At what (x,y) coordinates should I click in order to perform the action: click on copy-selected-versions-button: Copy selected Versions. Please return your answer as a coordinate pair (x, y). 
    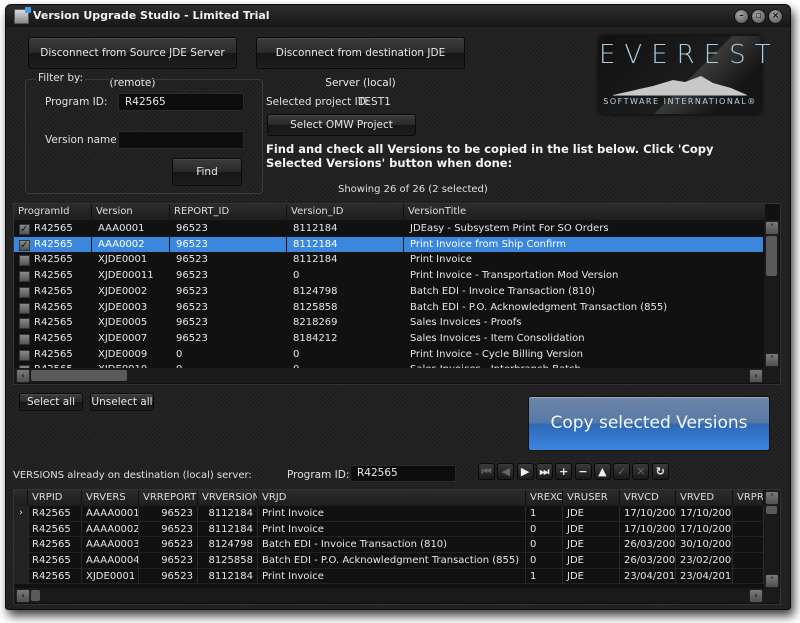
    Looking at the image, I should click on (649, 423).